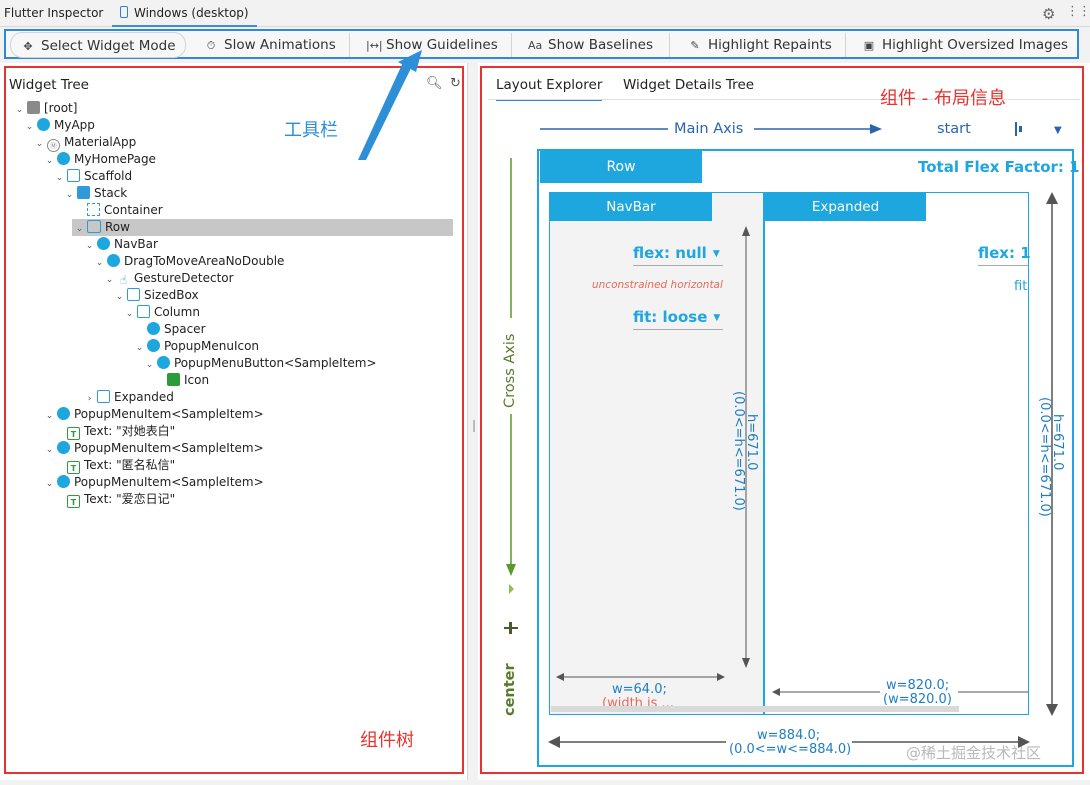  I want to click on layout-annotation: 组件 - 布局信息, so click(943, 98).